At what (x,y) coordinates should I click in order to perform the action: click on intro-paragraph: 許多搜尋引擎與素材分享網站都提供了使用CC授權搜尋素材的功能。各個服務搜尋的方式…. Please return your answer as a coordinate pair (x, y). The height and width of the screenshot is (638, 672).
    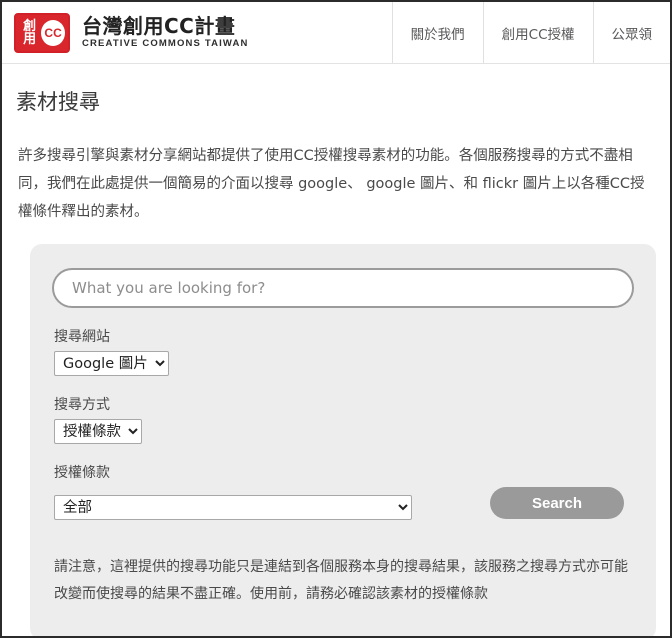
    Looking at the image, I should click on (331, 184).